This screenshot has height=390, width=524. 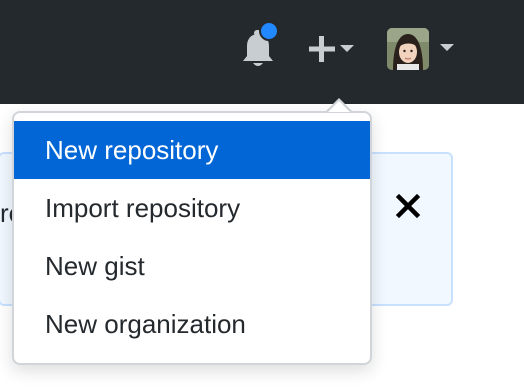 I want to click on menu-item-import-repository: Import repository, so click(x=192, y=208).